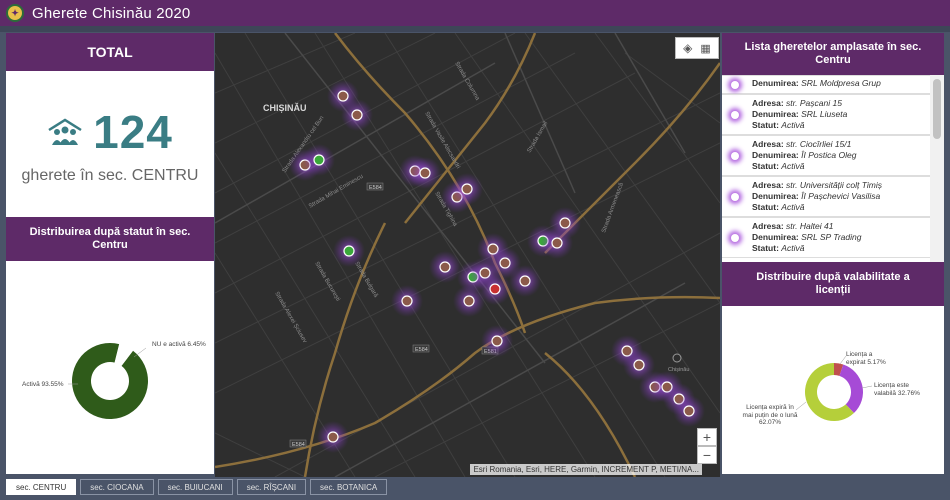 This screenshot has width=950, height=500. I want to click on list-item: Denumirea: SRL Moldpresa Grup, so click(826, 84).